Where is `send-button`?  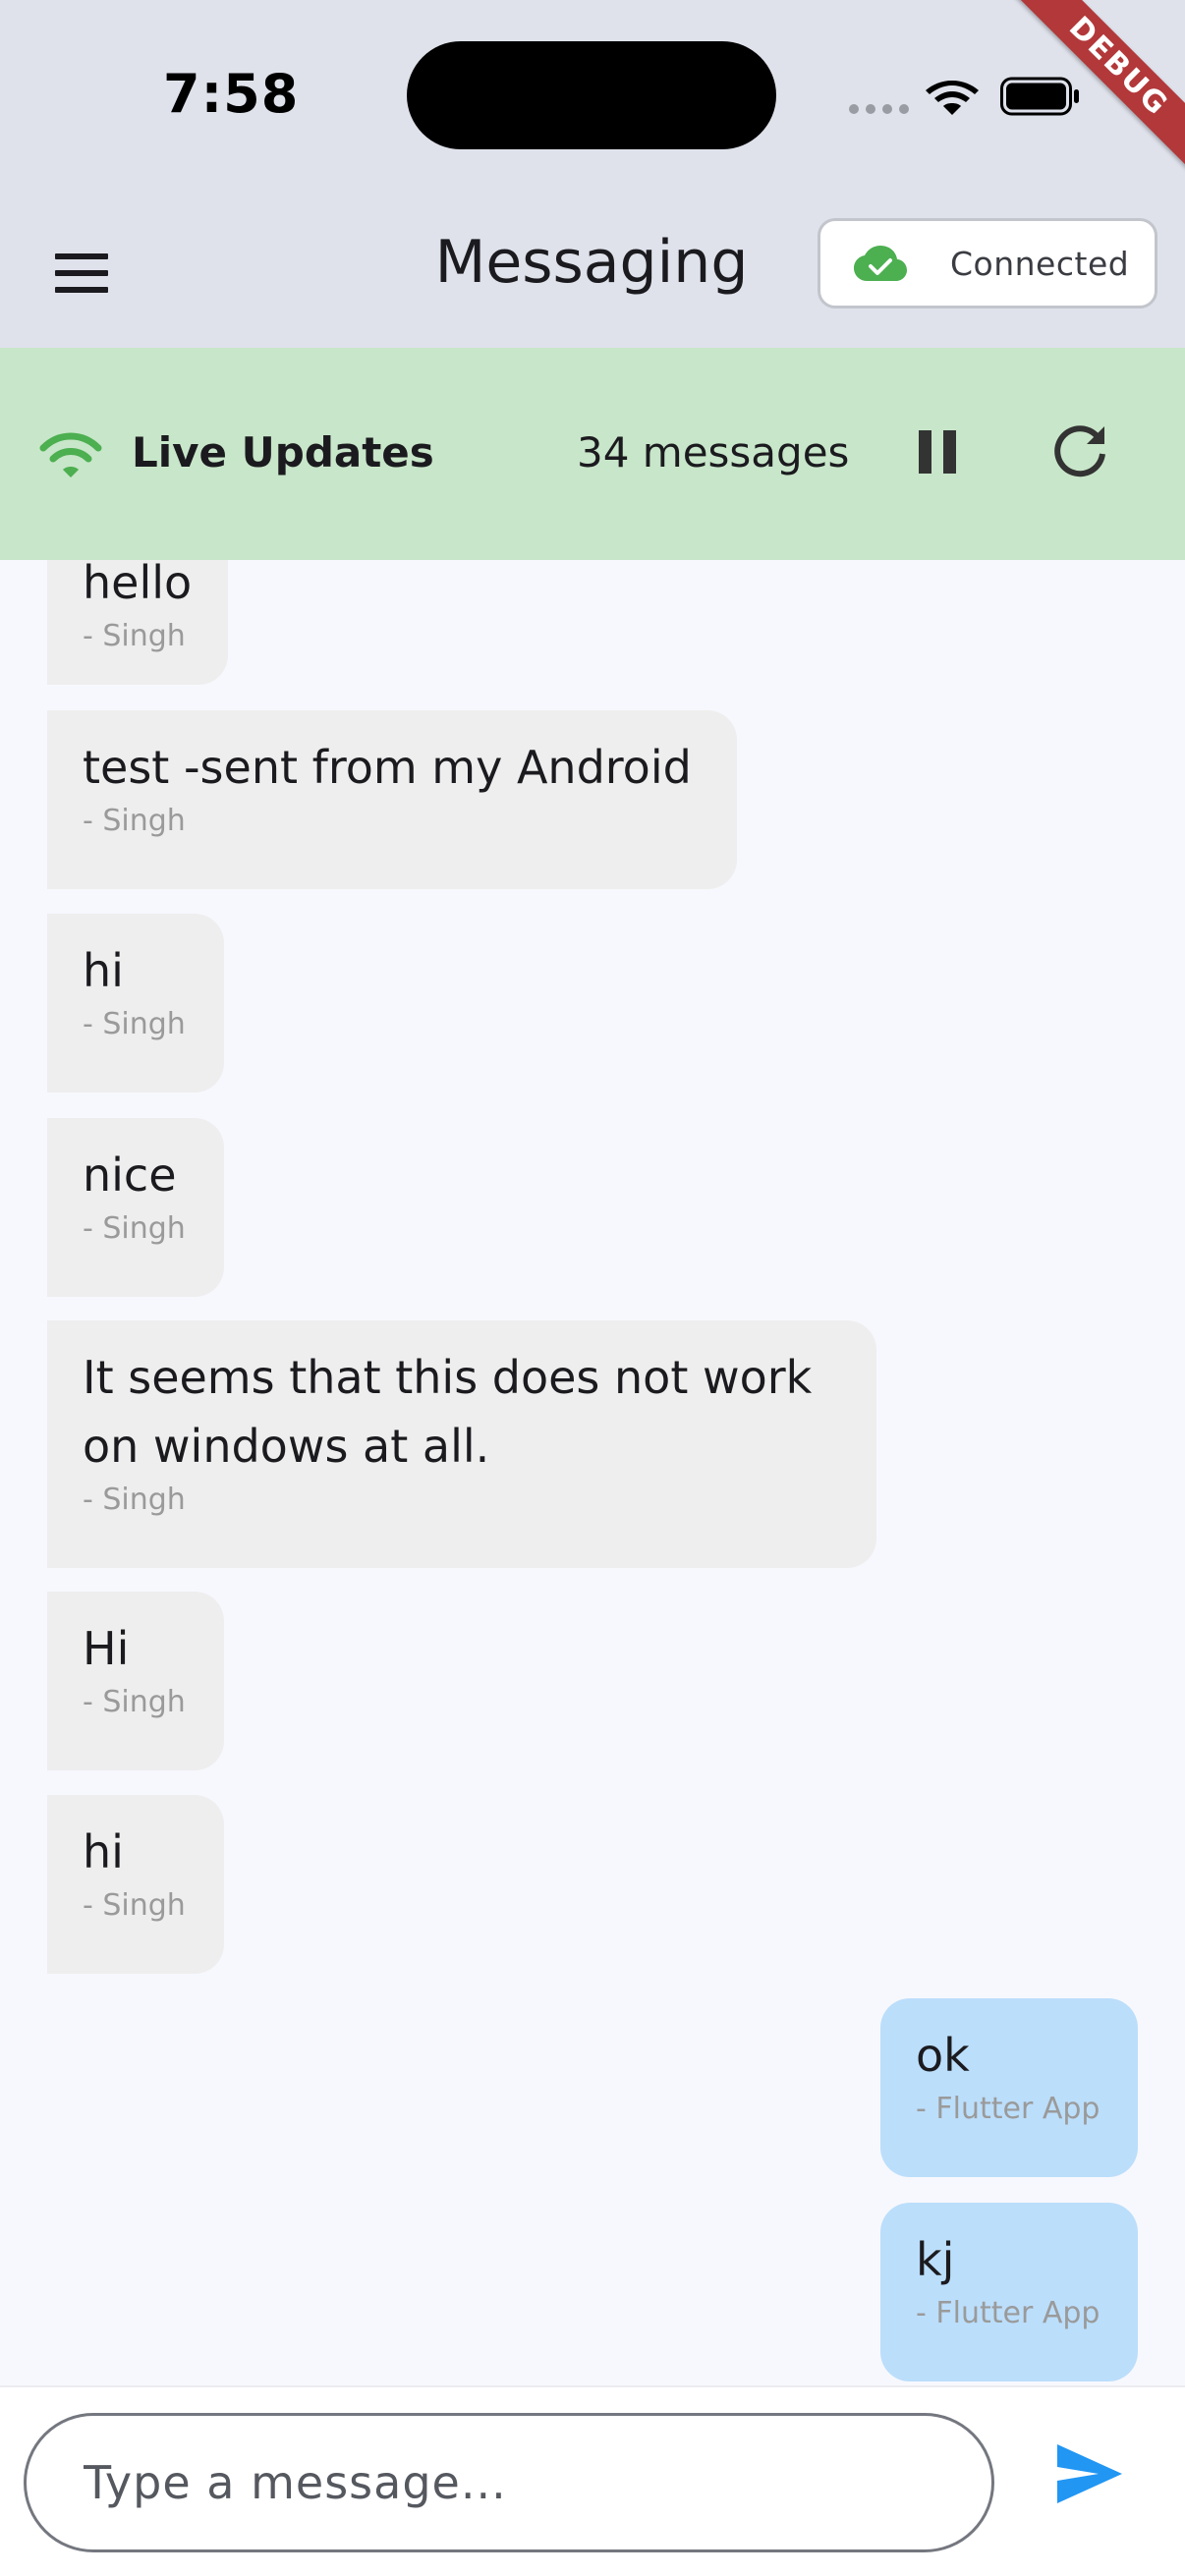
send-button is located at coordinates (1088, 2474).